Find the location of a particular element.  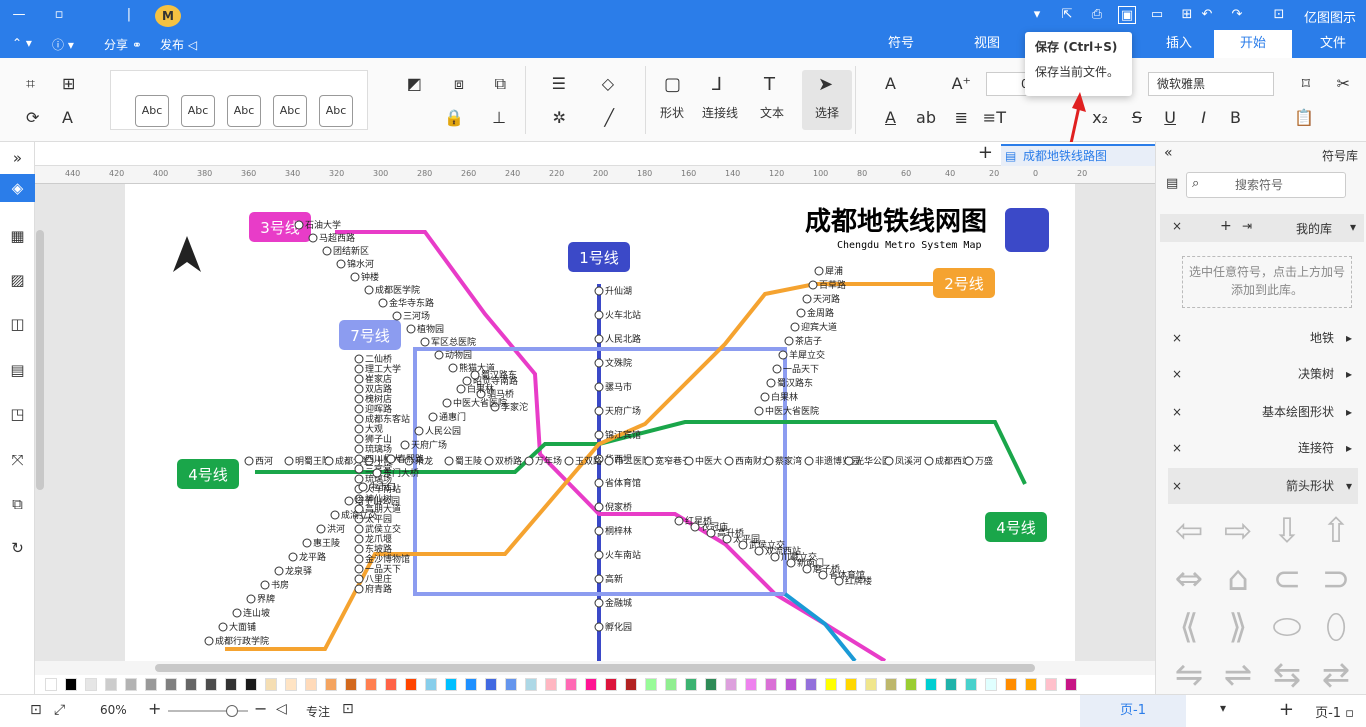

cut-icon: ✂ is located at coordinates (1343, 83).